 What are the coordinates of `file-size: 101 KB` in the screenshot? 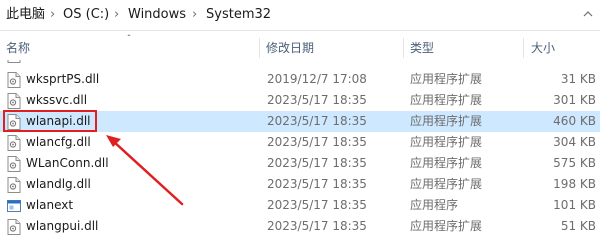 It's located at (574, 205).